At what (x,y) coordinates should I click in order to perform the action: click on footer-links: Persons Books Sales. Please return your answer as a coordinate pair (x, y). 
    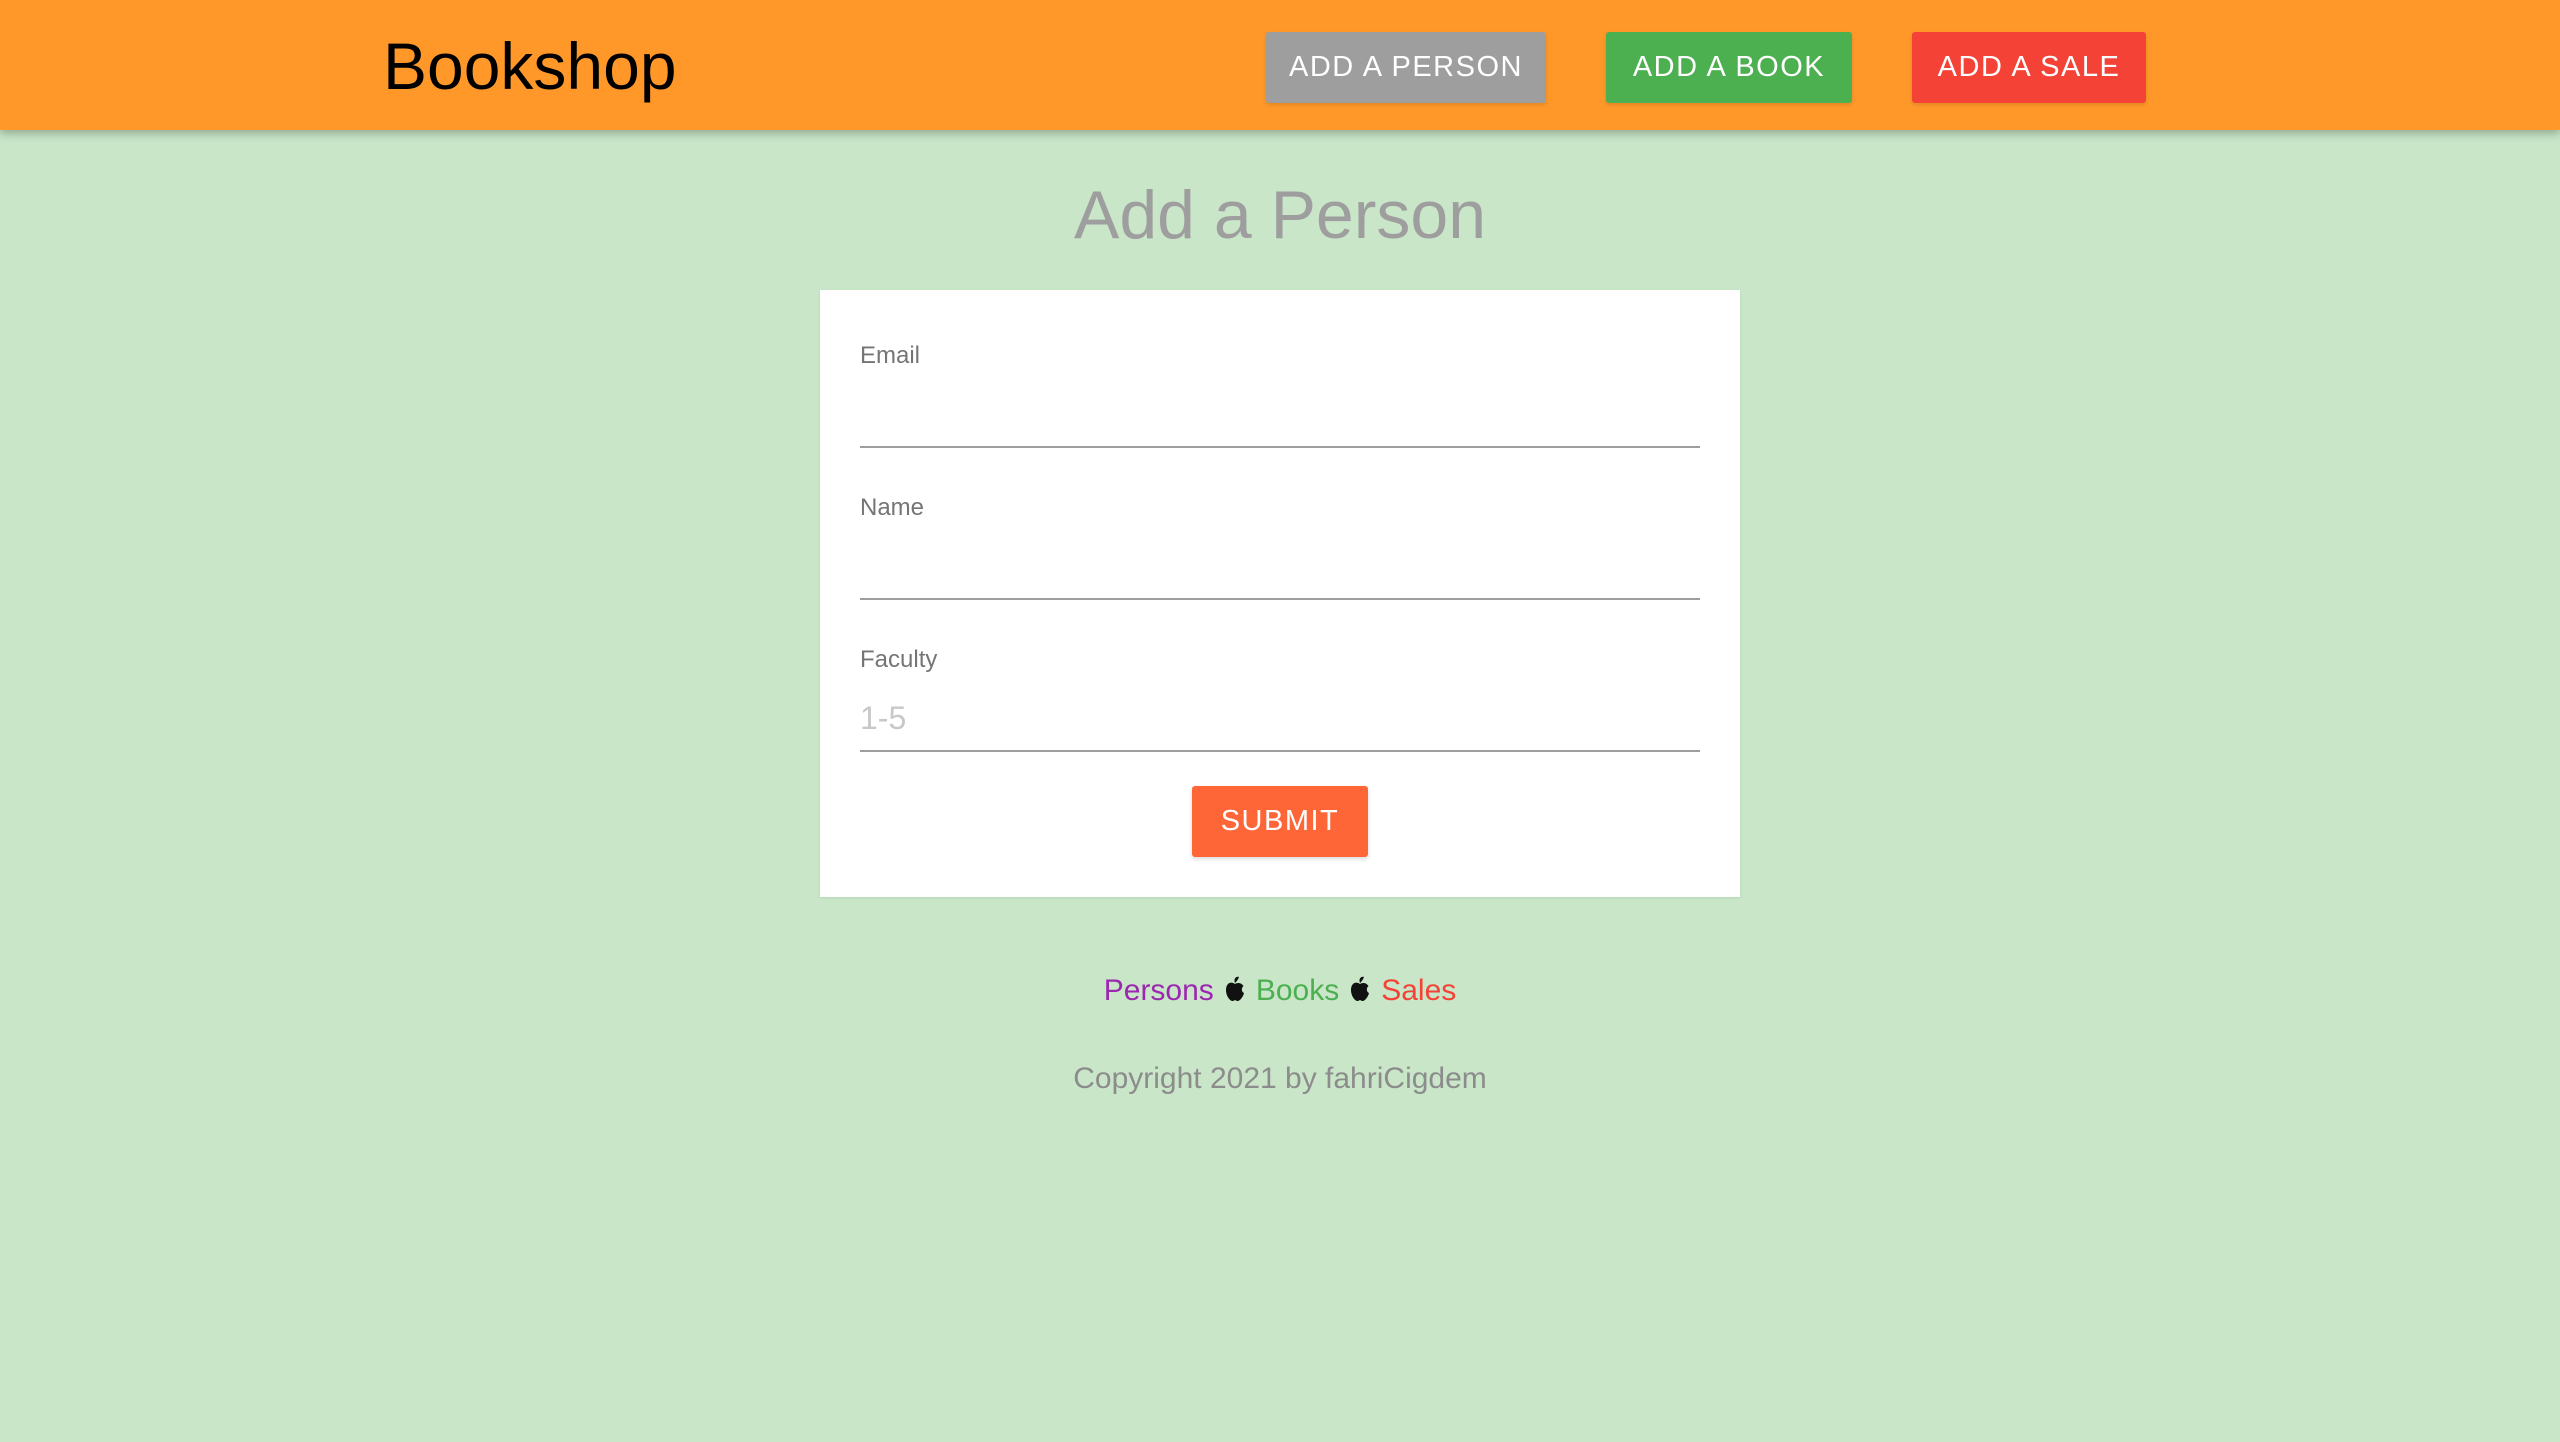
    Looking at the image, I should click on (1280, 991).